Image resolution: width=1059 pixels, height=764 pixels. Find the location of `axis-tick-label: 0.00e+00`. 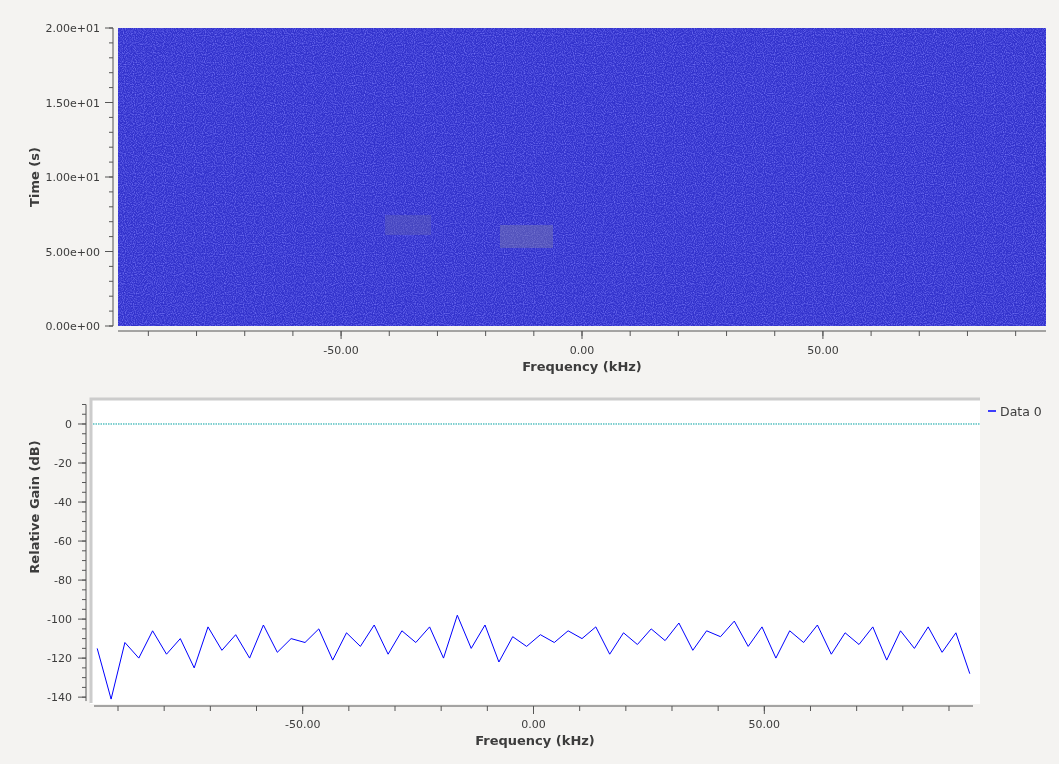

axis-tick-label: 0.00e+00 is located at coordinates (72, 326).